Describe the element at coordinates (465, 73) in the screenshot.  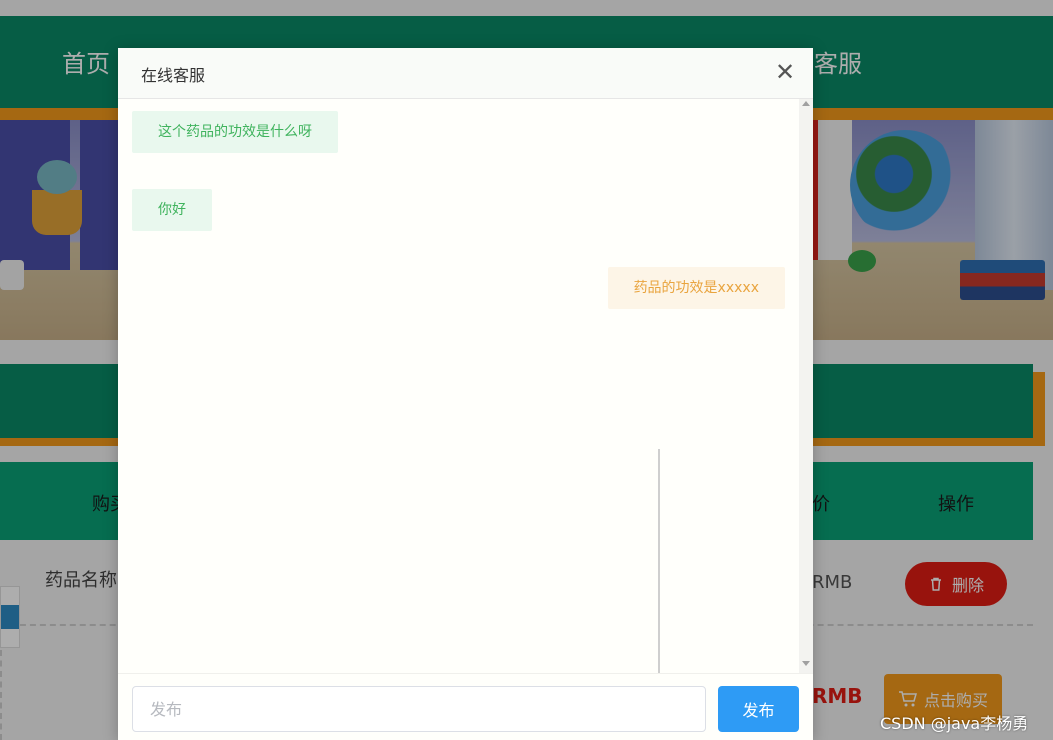
I see `dialog-header: 在线客服 ✕` at that location.